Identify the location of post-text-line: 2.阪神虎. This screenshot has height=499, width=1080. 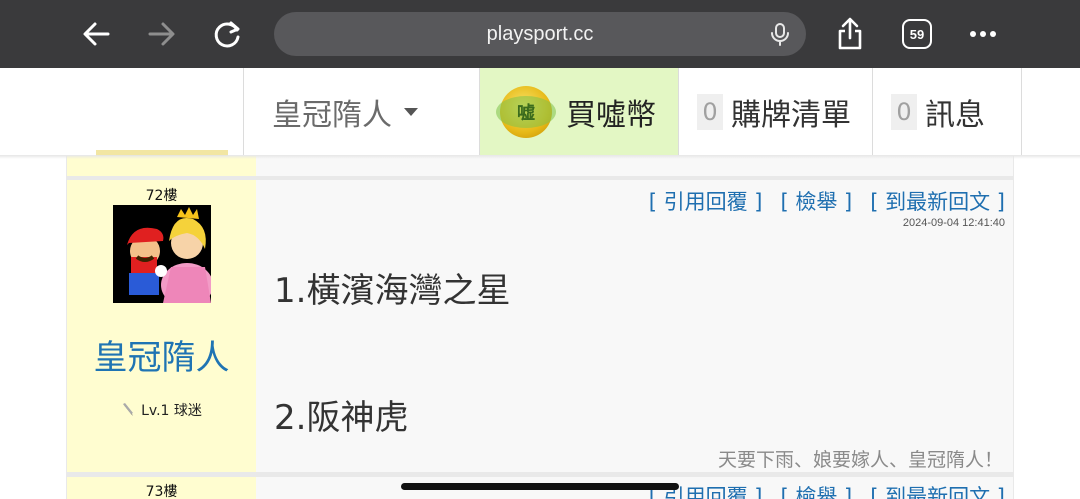
(341, 418).